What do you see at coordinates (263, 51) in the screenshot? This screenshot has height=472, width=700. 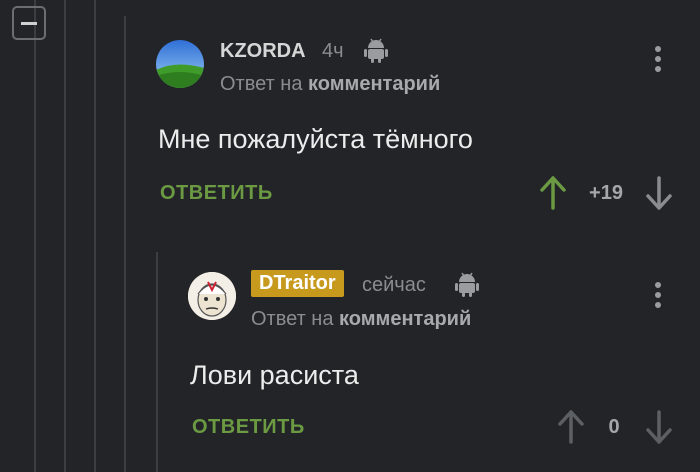 I see `author-name: KZORDA` at bounding box center [263, 51].